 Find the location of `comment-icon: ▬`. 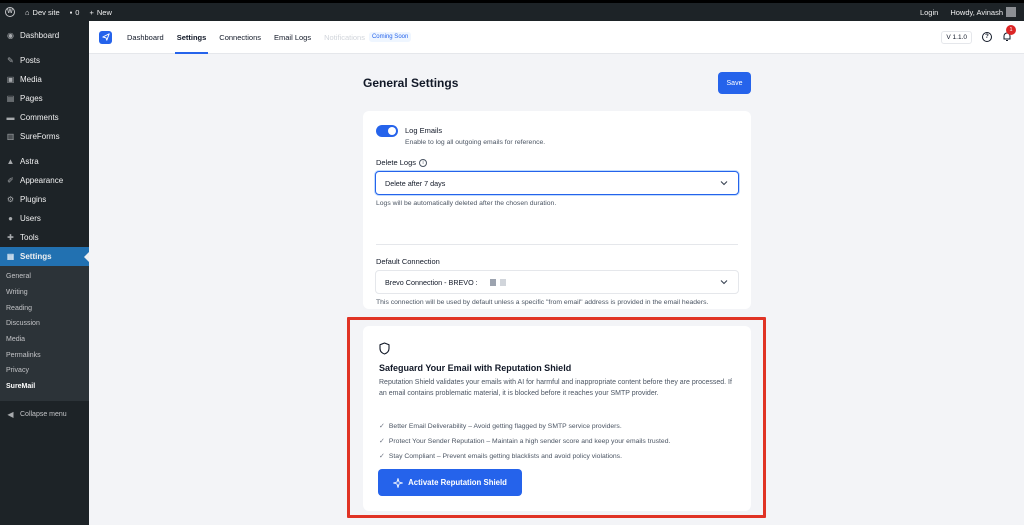

comment-icon: ▬ is located at coordinates (10, 117).